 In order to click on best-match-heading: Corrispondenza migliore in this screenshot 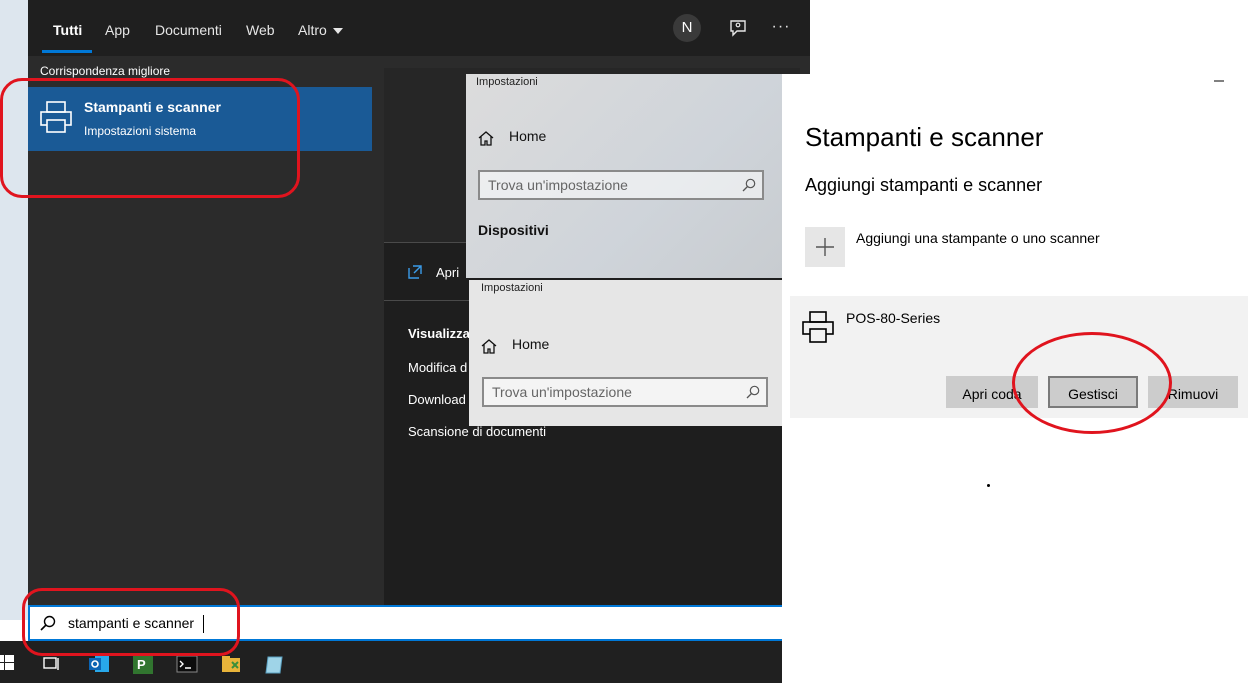, I will do `click(105, 71)`.